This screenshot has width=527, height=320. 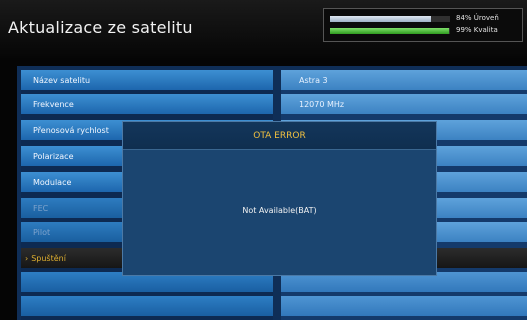 What do you see at coordinates (147, 80) in the screenshot?
I see `menu-item-satellite-name: Název satelitu` at bounding box center [147, 80].